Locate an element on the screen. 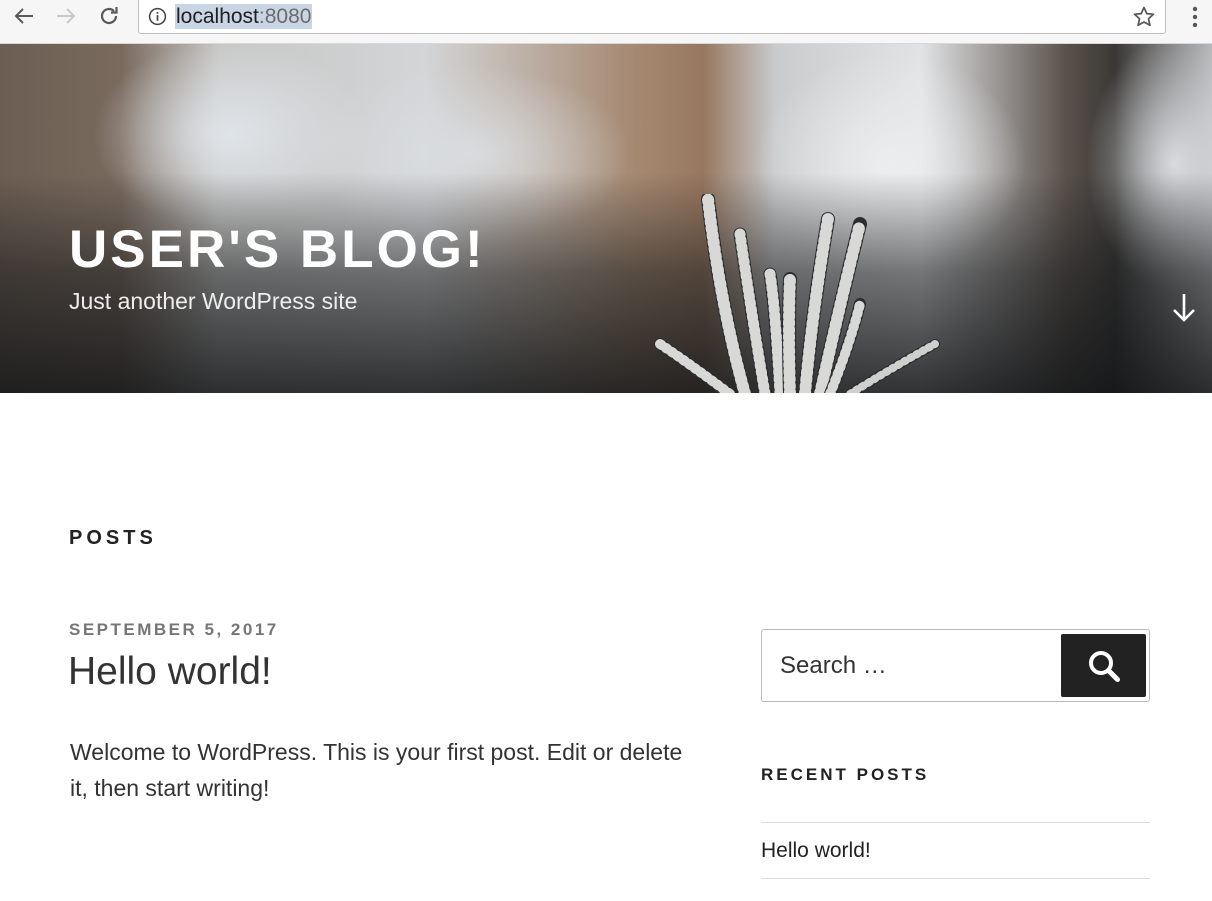 The height and width of the screenshot is (901, 1212). search-icon is located at coordinates (1104, 666).